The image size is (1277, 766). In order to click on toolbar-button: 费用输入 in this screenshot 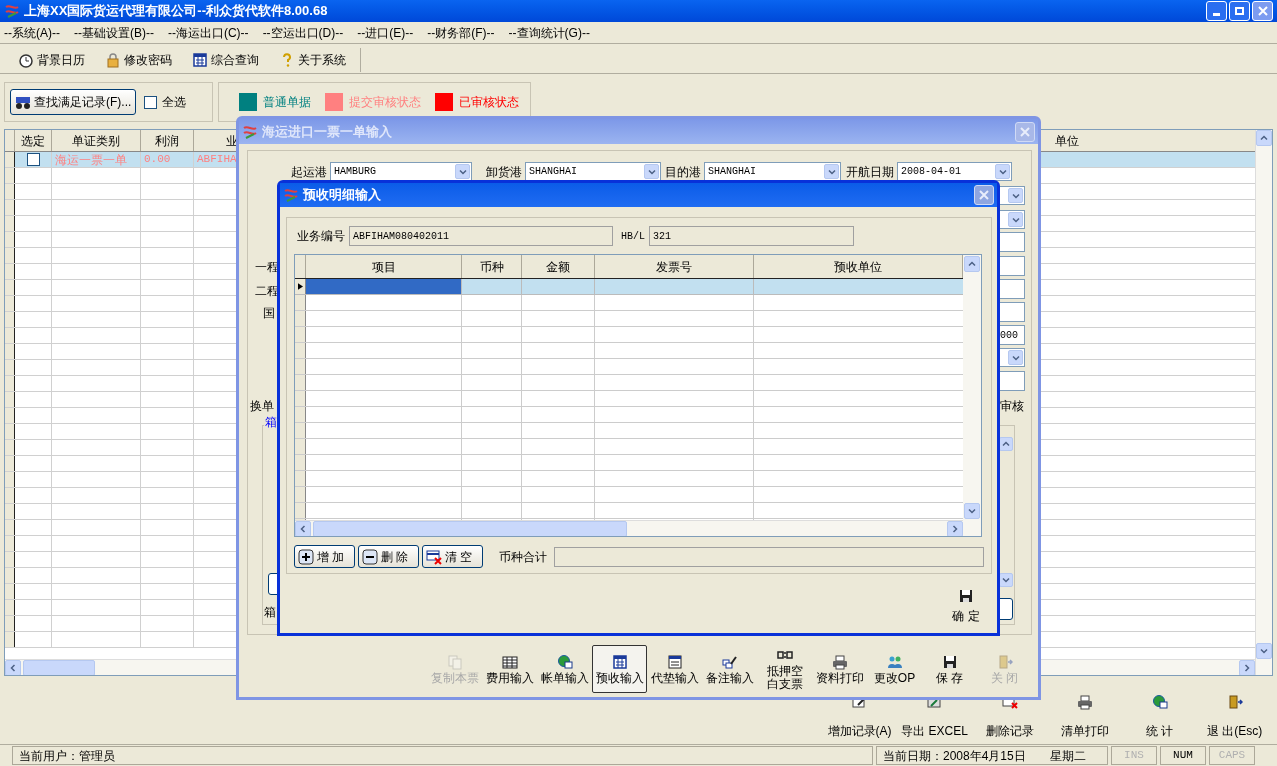, I will do `click(509, 669)`.